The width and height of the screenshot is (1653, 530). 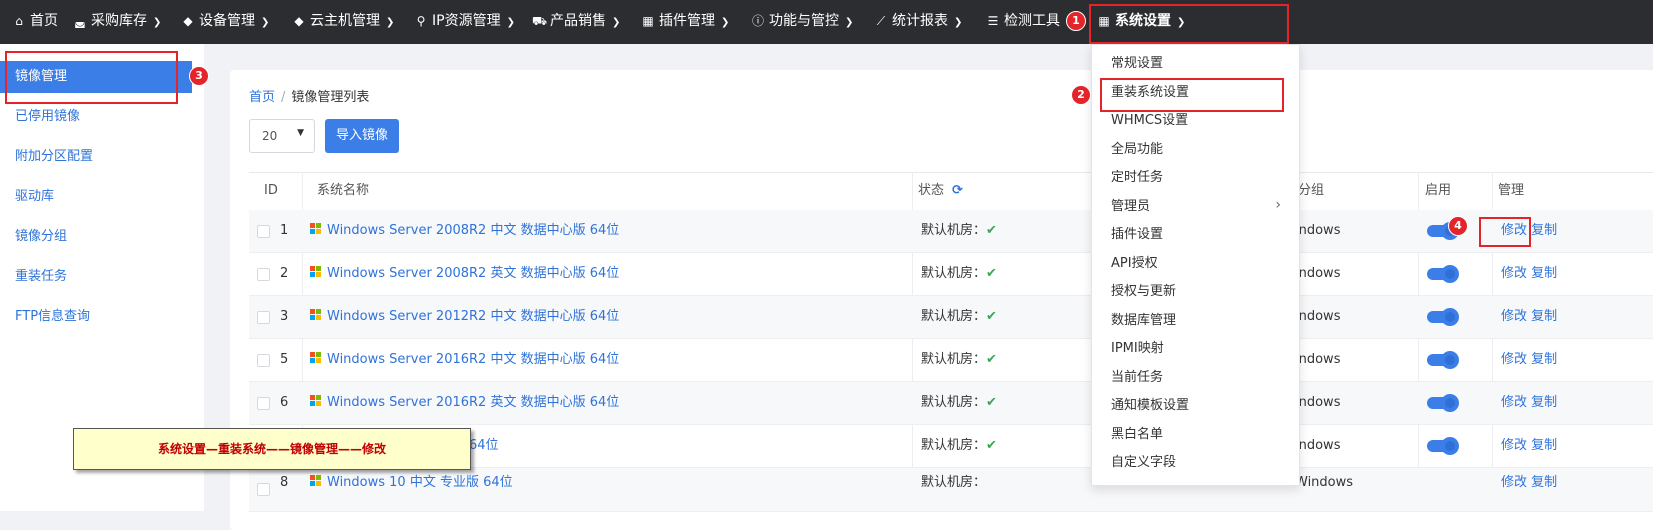 I want to click on menu-item-api-auth: API授权, so click(x=1134, y=264).